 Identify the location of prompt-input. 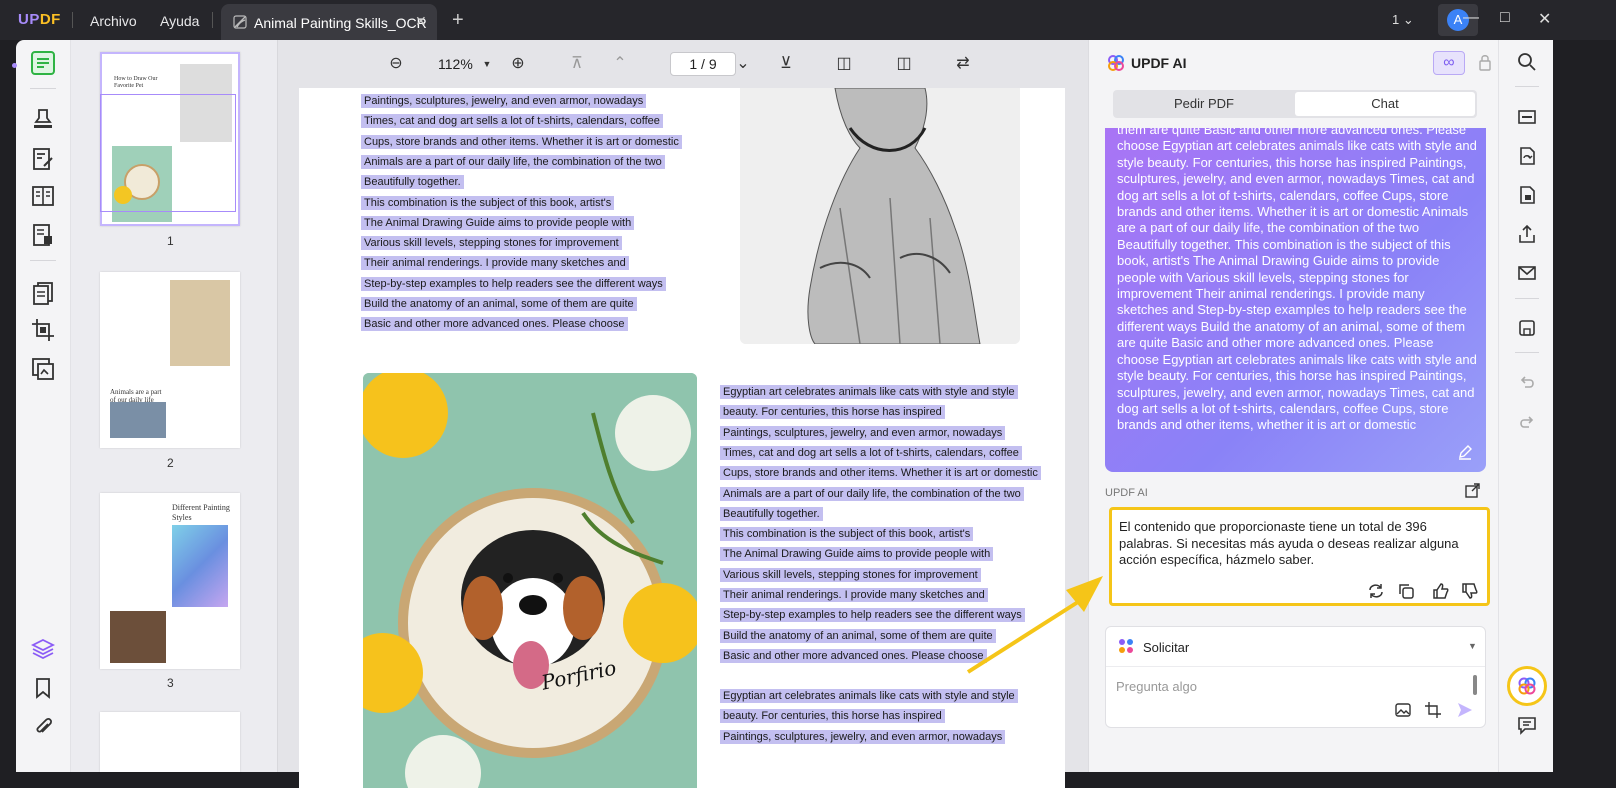
(1291, 686).